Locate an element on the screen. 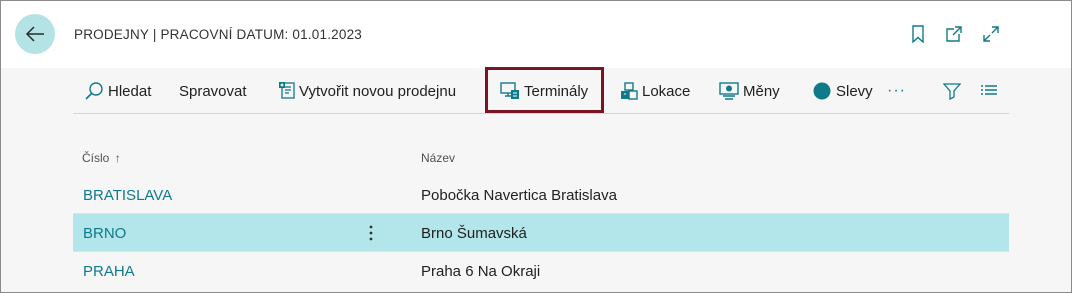 This screenshot has height=293, width=1072. row-code-link: BRATISLAVA is located at coordinates (127, 195).